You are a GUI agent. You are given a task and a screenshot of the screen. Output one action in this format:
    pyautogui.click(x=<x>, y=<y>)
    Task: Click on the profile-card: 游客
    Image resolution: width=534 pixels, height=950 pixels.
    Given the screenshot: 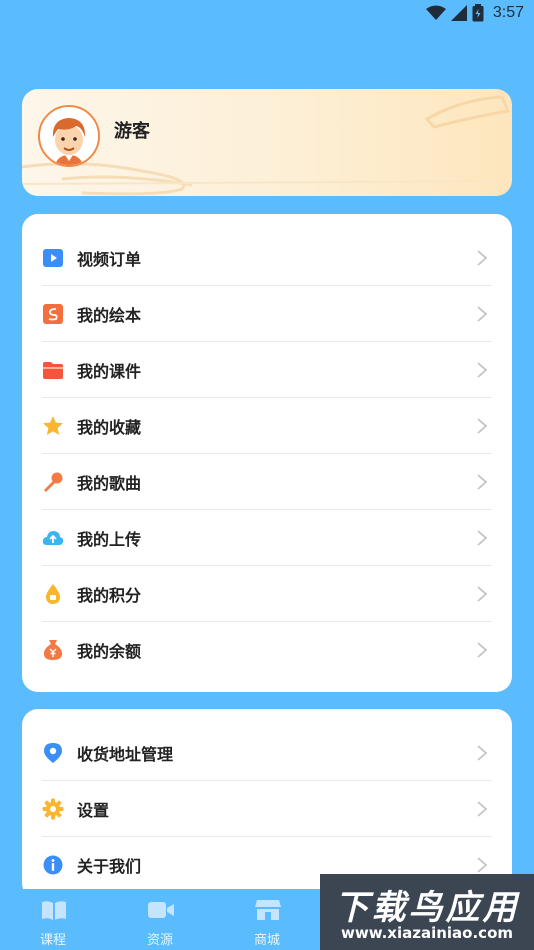 What is the action you would take?
    pyautogui.click(x=267, y=142)
    